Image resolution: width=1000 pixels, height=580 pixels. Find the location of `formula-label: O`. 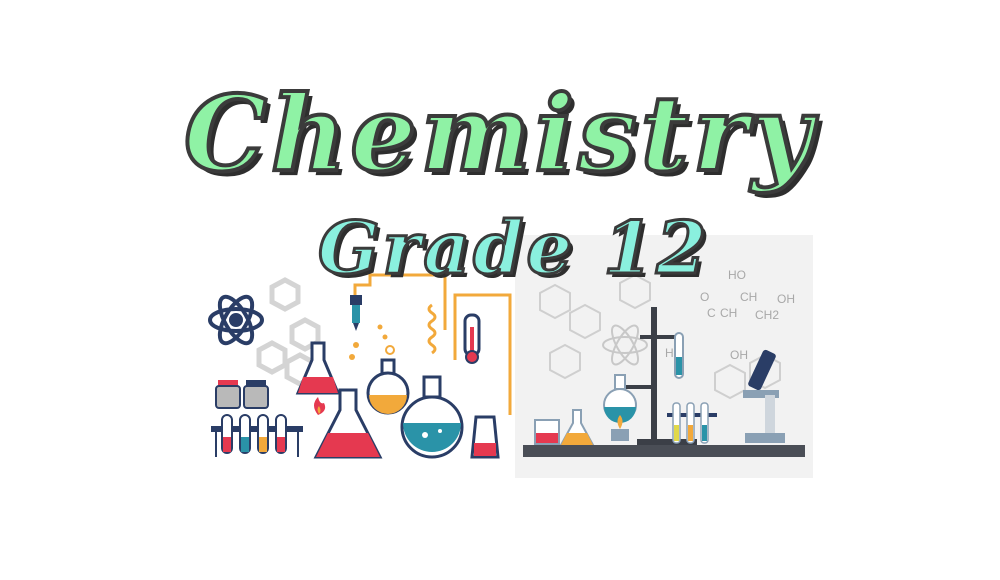

formula-label: O is located at coordinates (704, 297).